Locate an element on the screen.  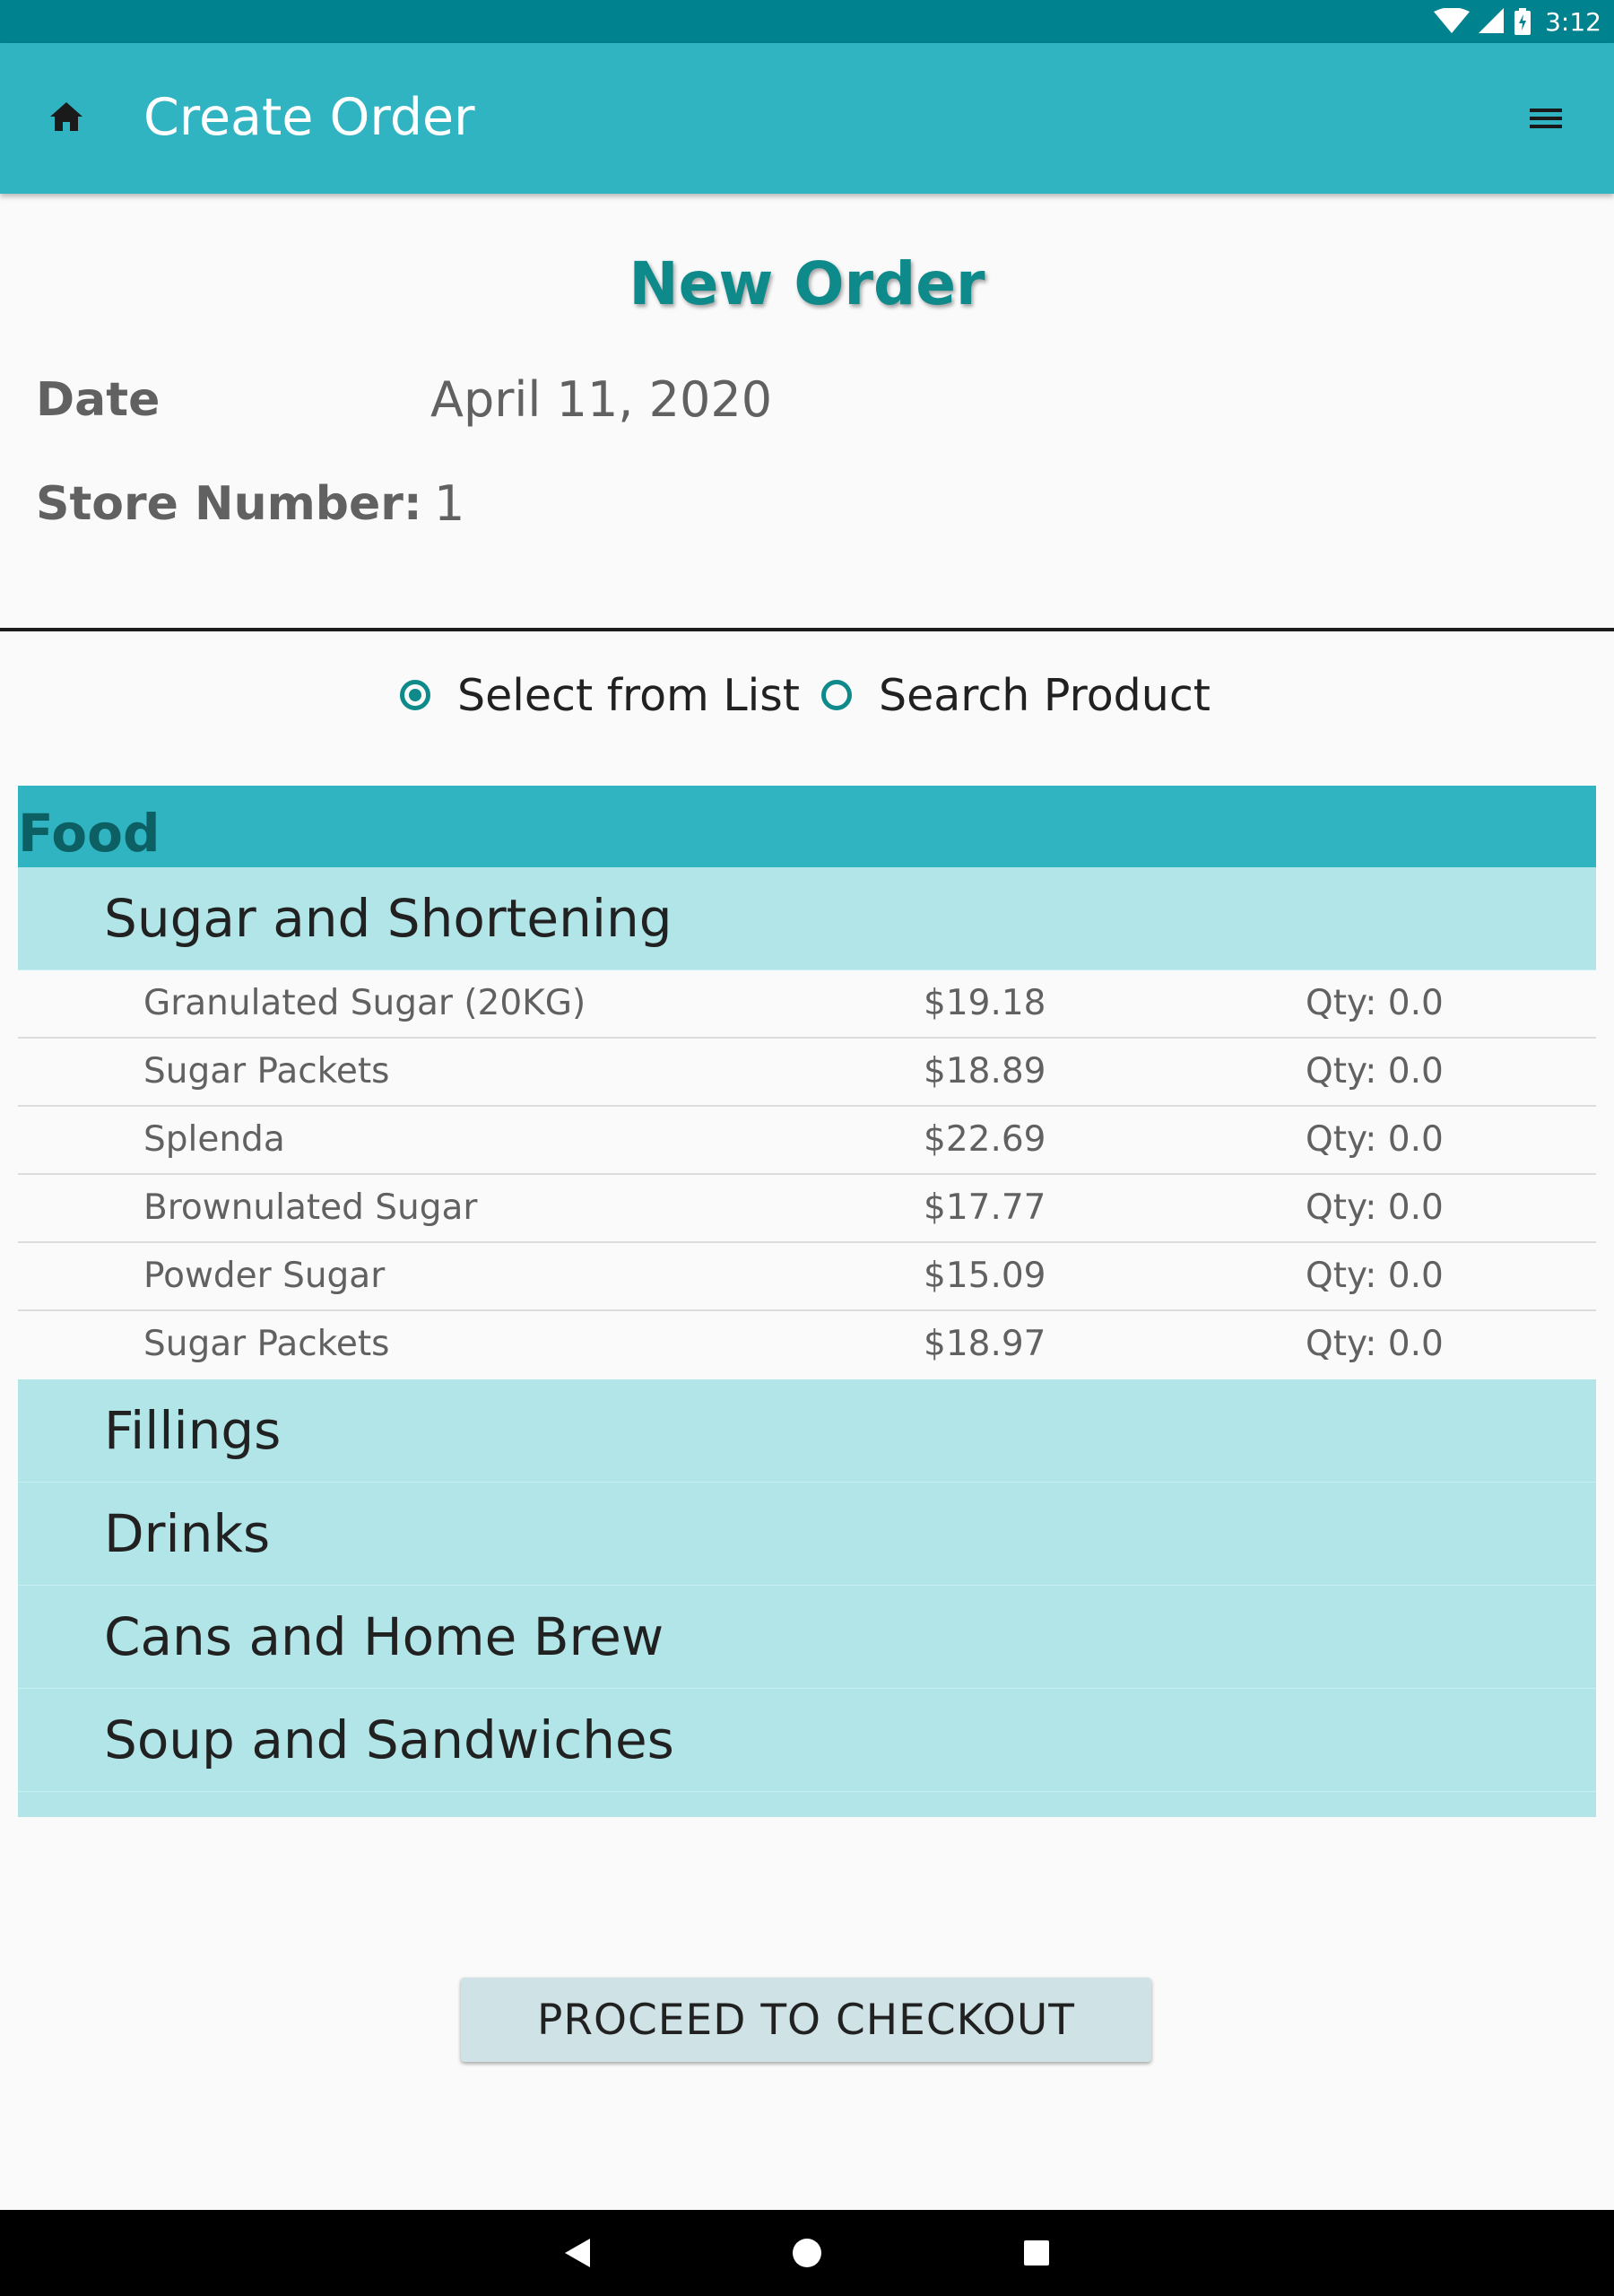
mode-radio-group: Select from List Search Product is located at coordinates (807, 695).